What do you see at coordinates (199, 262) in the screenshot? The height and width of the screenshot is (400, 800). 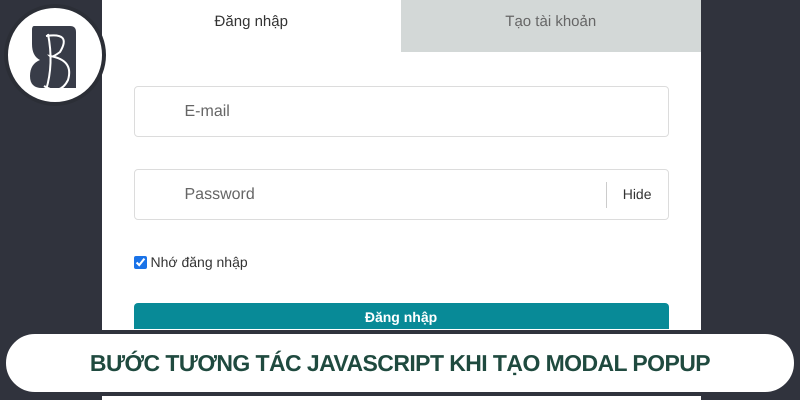 I see `remember-label: Nhớ đăng nhập` at bounding box center [199, 262].